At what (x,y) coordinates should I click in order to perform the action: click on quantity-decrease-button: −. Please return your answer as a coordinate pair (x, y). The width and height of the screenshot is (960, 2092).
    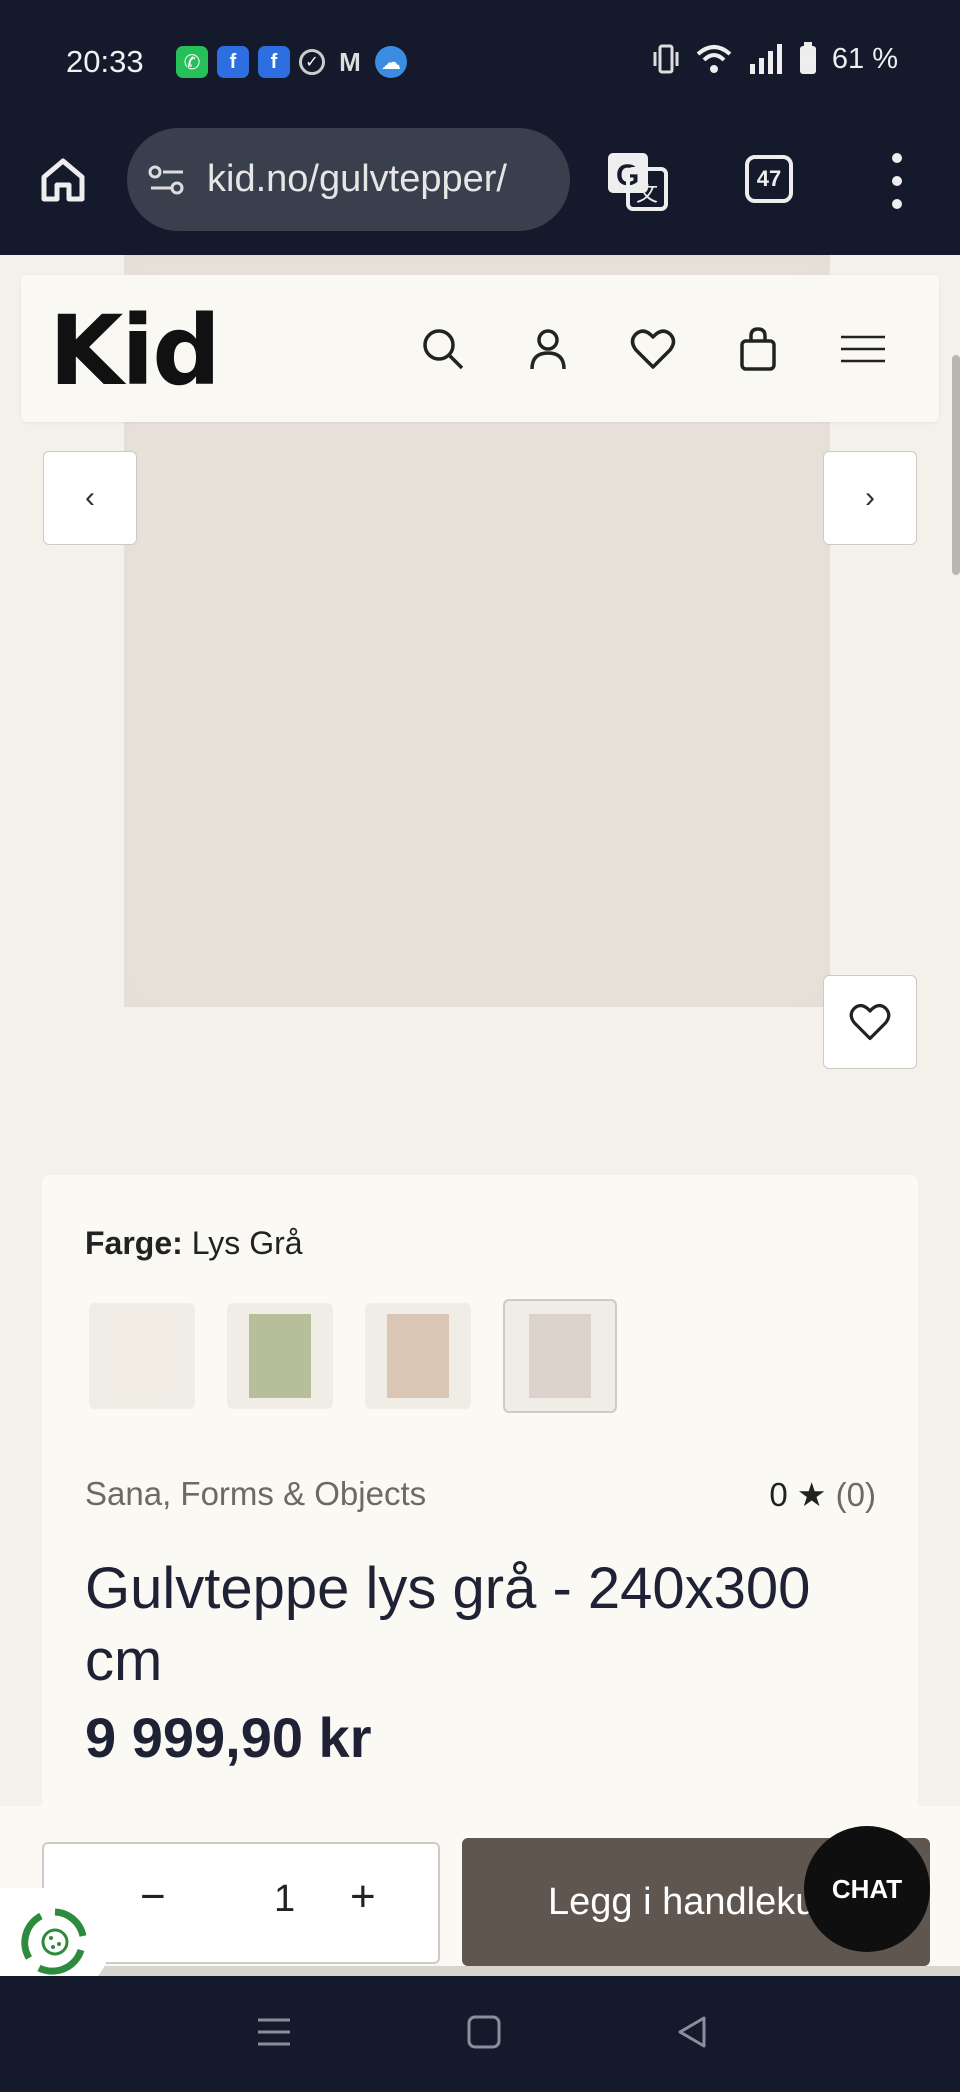
    Looking at the image, I should click on (153, 1897).